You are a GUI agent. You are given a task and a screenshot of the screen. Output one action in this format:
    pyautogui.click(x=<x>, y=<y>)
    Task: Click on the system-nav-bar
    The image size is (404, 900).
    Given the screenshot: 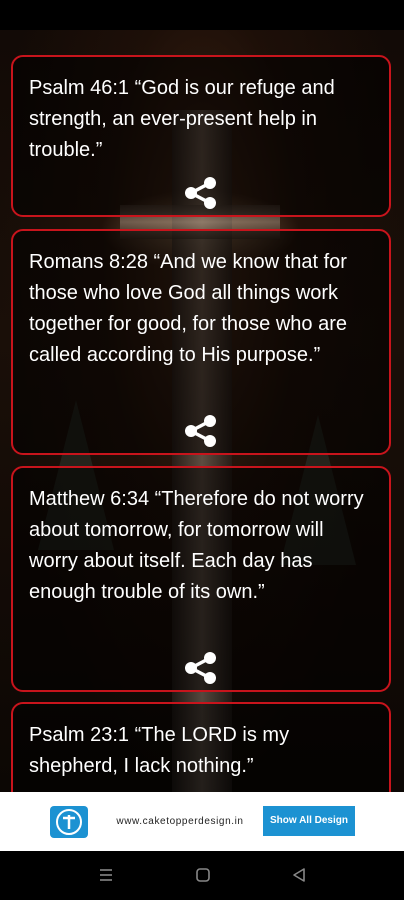 What is the action you would take?
    pyautogui.click(x=202, y=875)
    